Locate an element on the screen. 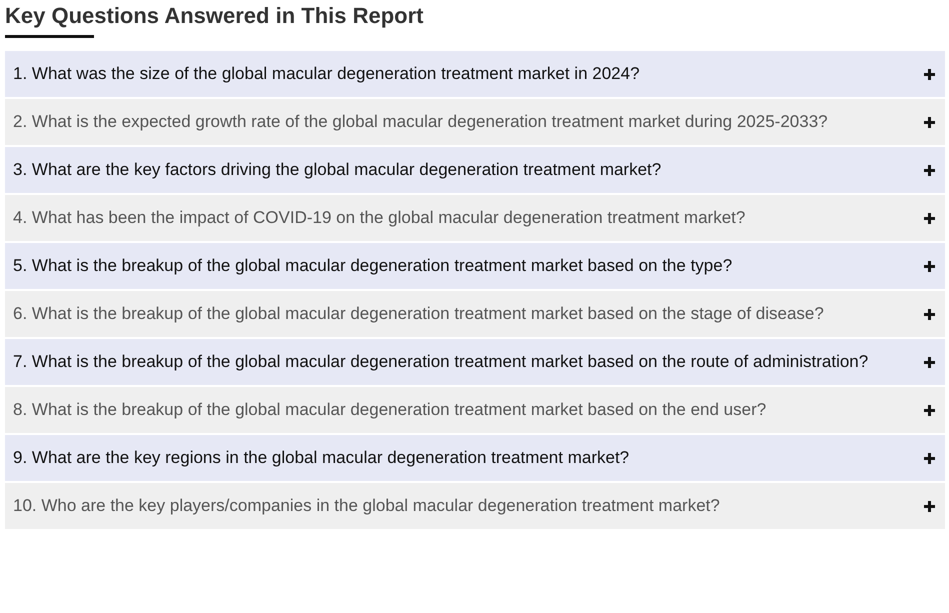  question-text: 7. What is the breakup of the global macular degeneration treatment market based on the route of administration? is located at coordinates (440, 362).